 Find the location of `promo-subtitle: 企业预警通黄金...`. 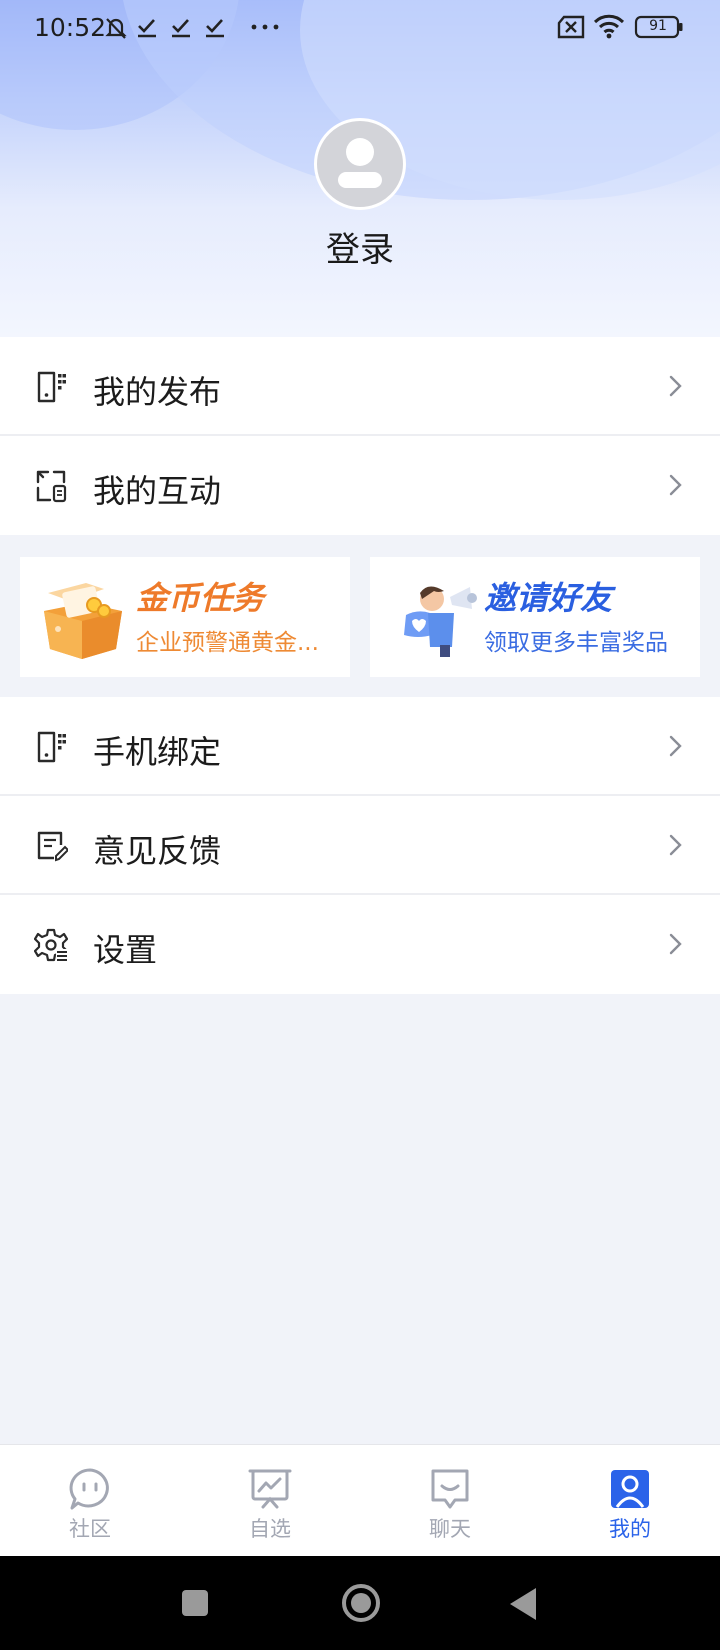

promo-subtitle: 企业预警通黄金... is located at coordinates (227, 643).